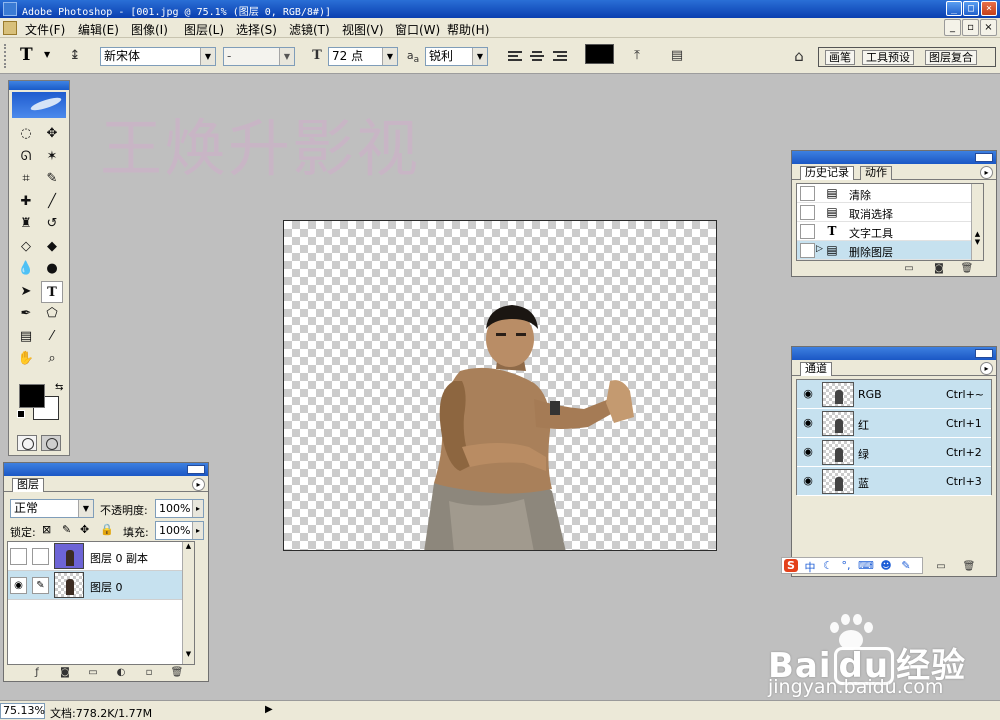 The image size is (1000, 720). Describe the element at coordinates (26, 292) in the screenshot. I see `path-selection-tool-icon: ➤` at that location.